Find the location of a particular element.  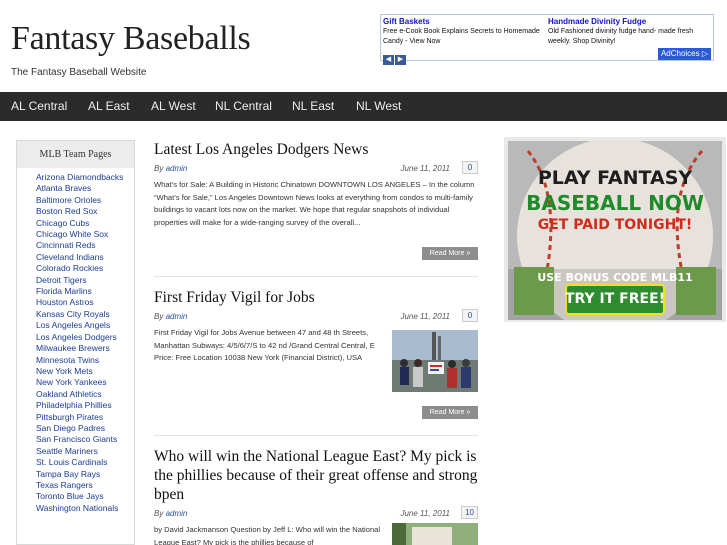

team-link: Milwaukee Brewers is located at coordinates (82, 348).